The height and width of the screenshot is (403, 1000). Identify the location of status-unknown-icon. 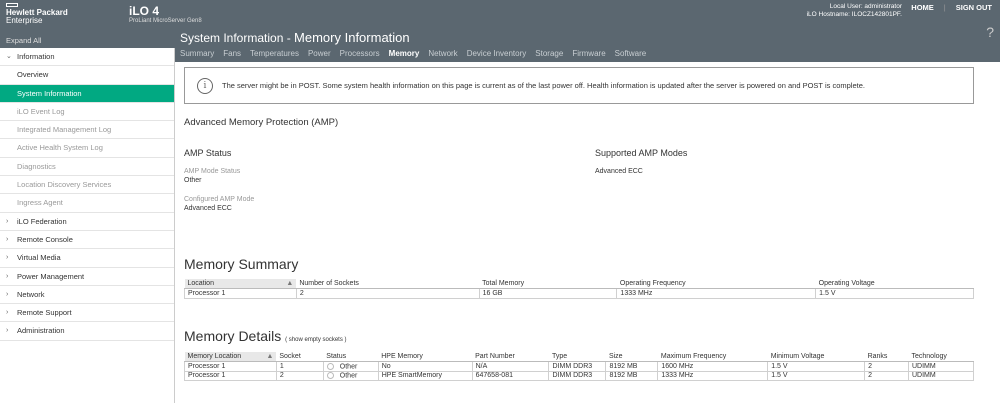
(330, 366).